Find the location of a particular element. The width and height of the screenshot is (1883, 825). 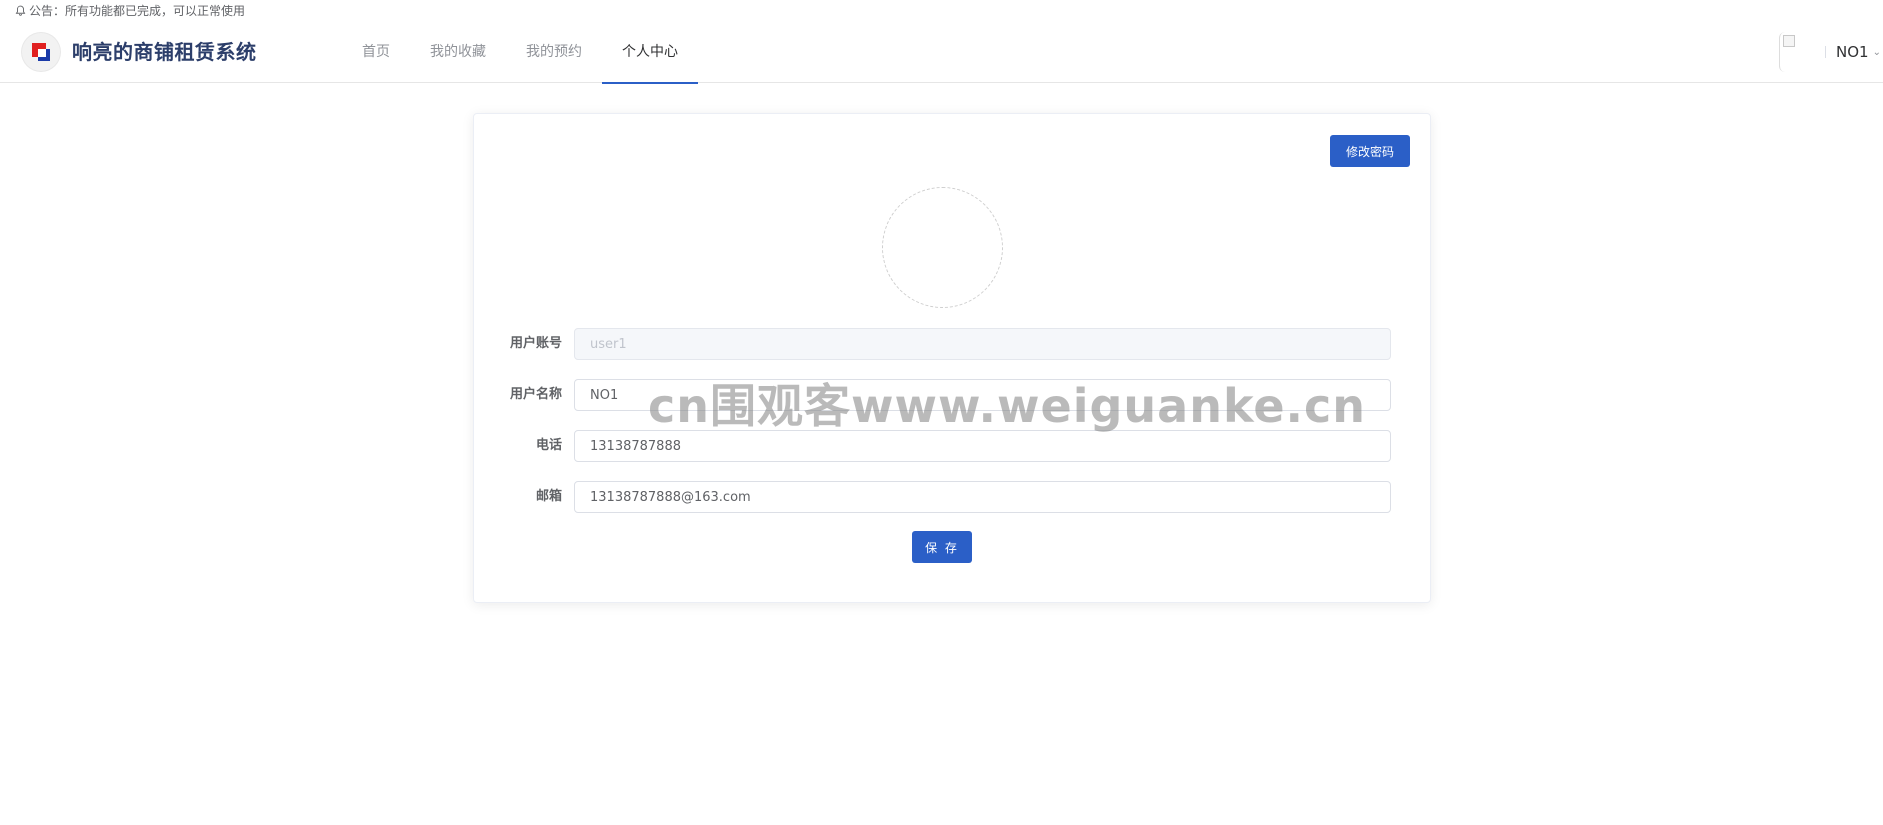

name-label: 用户名称 is located at coordinates (535, 394).